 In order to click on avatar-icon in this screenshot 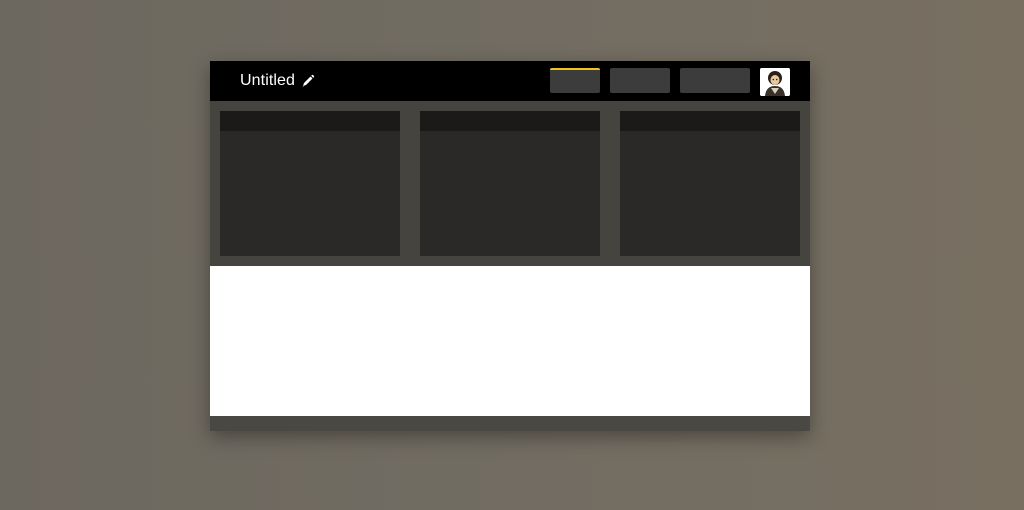, I will do `click(775, 82)`.